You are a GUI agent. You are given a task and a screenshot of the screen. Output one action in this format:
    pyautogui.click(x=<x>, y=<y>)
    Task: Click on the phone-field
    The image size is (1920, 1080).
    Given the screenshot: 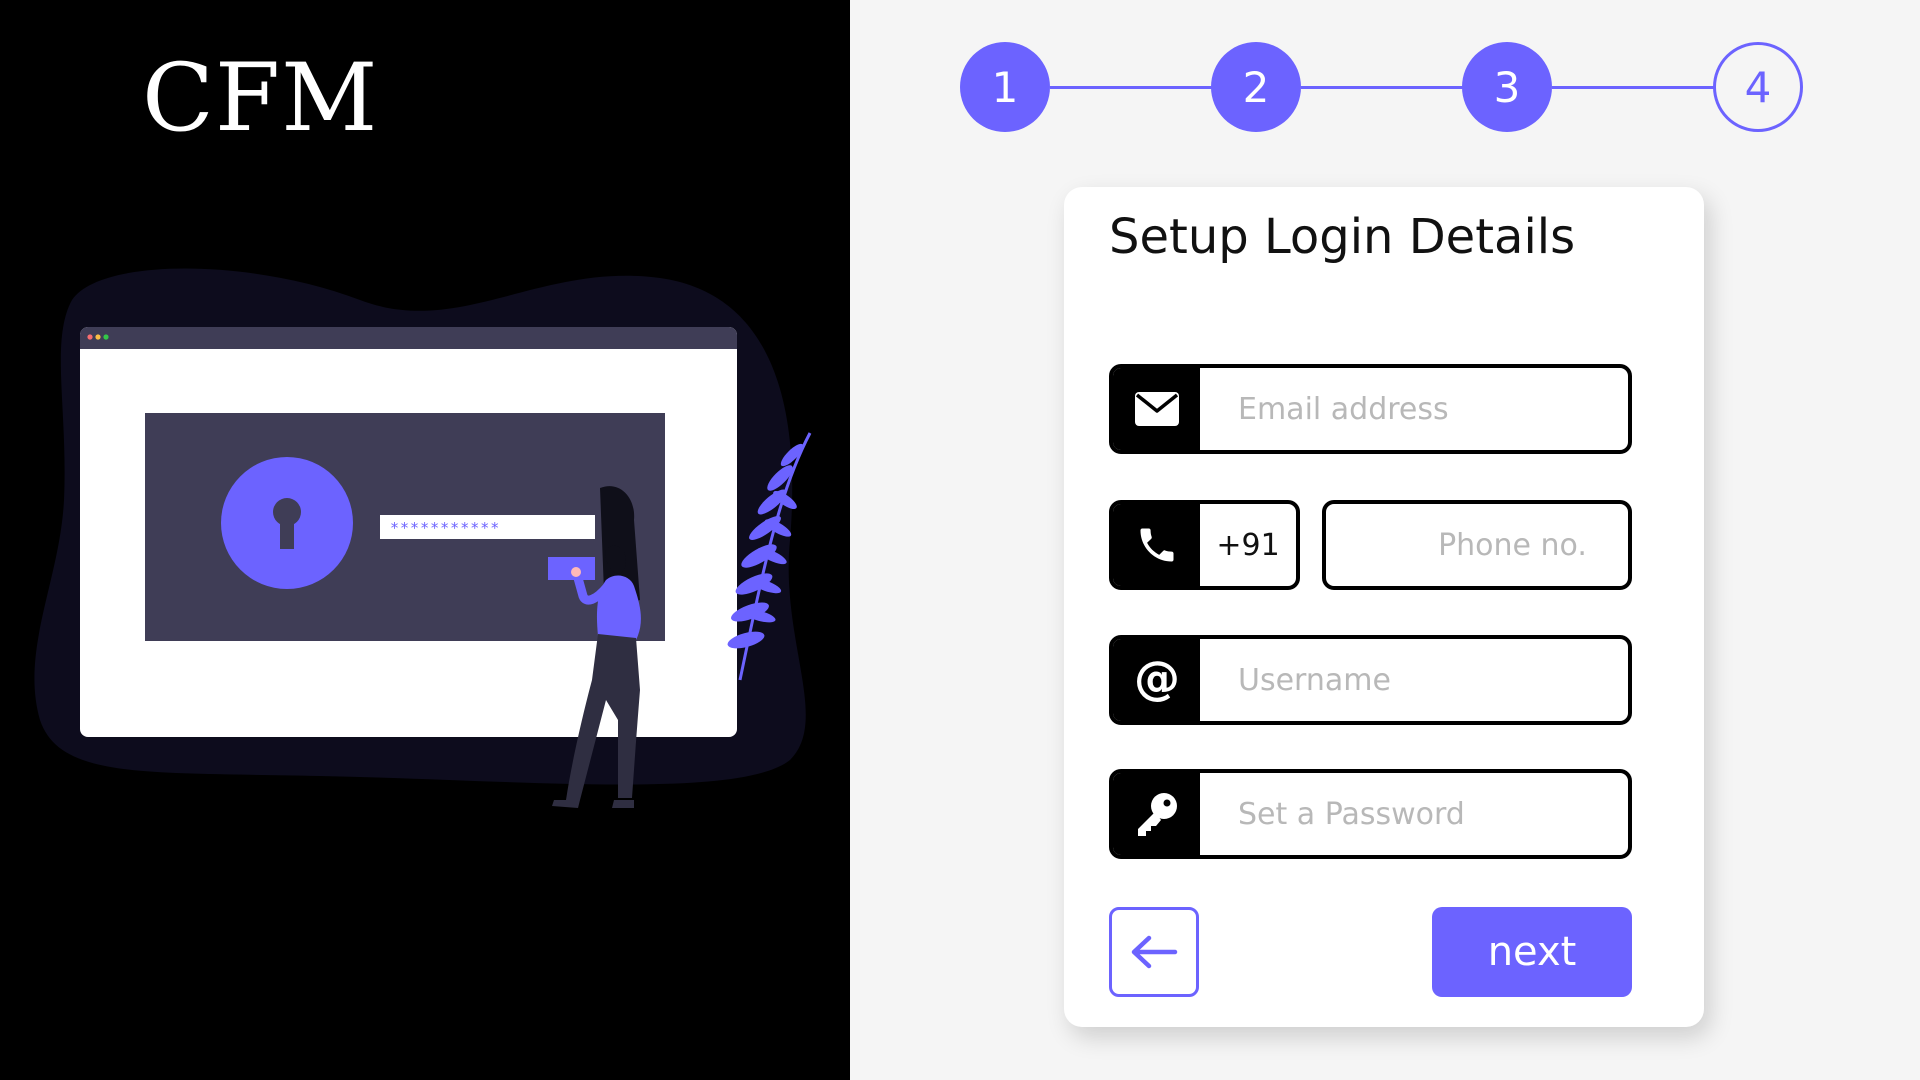 What is the action you would take?
    pyautogui.click(x=1477, y=545)
    